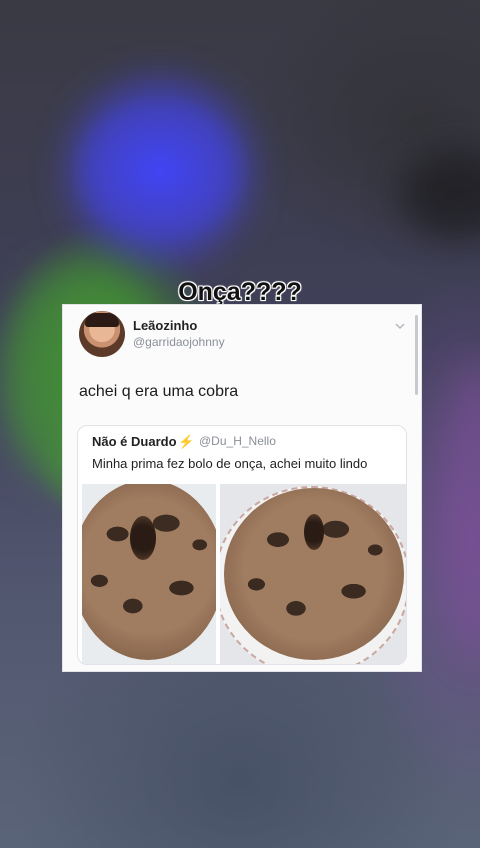 The height and width of the screenshot is (848, 480). Describe the element at coordinates (160, 170) in the screenshot. I see `background-blur-blue` at that location.